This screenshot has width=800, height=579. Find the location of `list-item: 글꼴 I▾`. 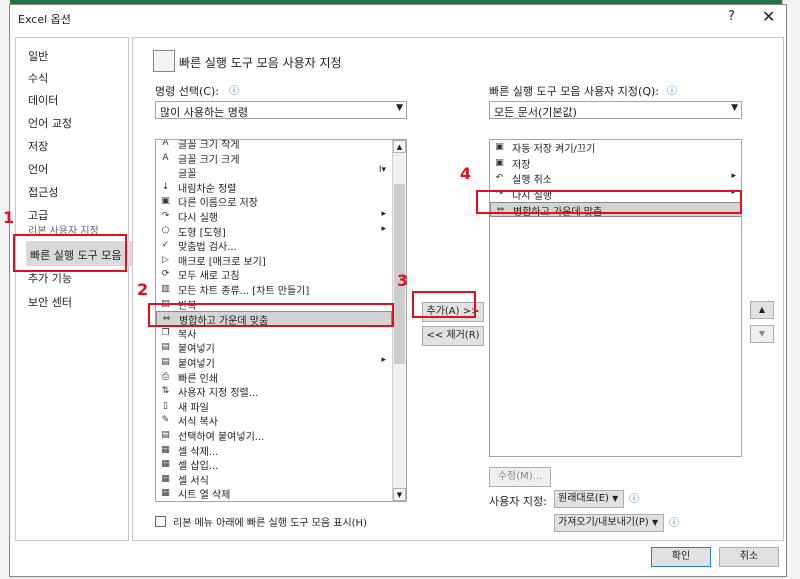

list-item: 글꼴 I▾ is located at coordinates (274, 172).